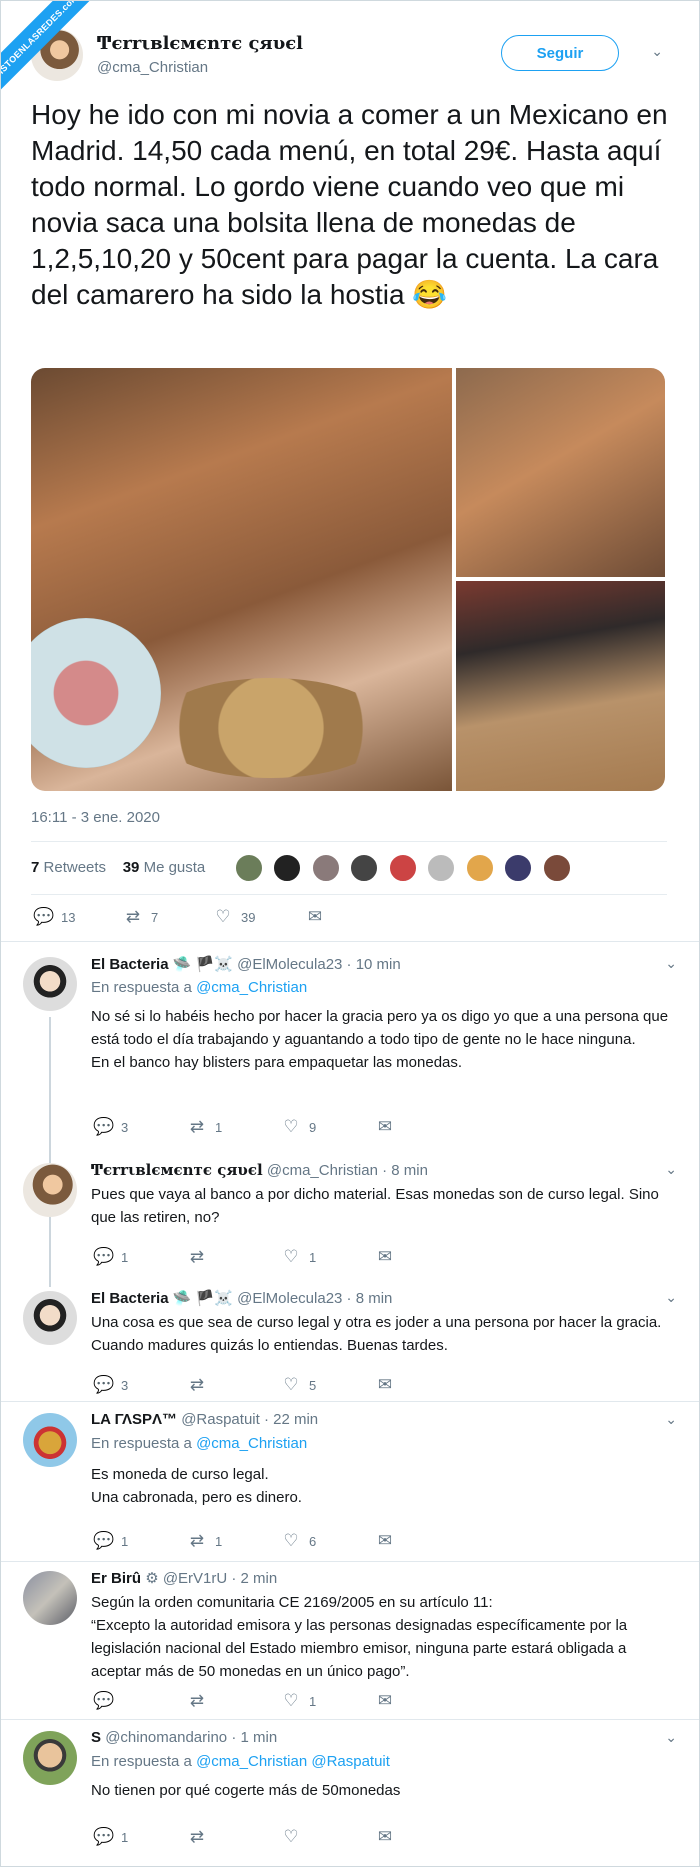 The image size is (700, 1867). What do you see at coordinates (50, 50) in the screenshot?
I see `watermark-ribbon: VISTOENLASREDES.com` at bounding box center [50, 50].